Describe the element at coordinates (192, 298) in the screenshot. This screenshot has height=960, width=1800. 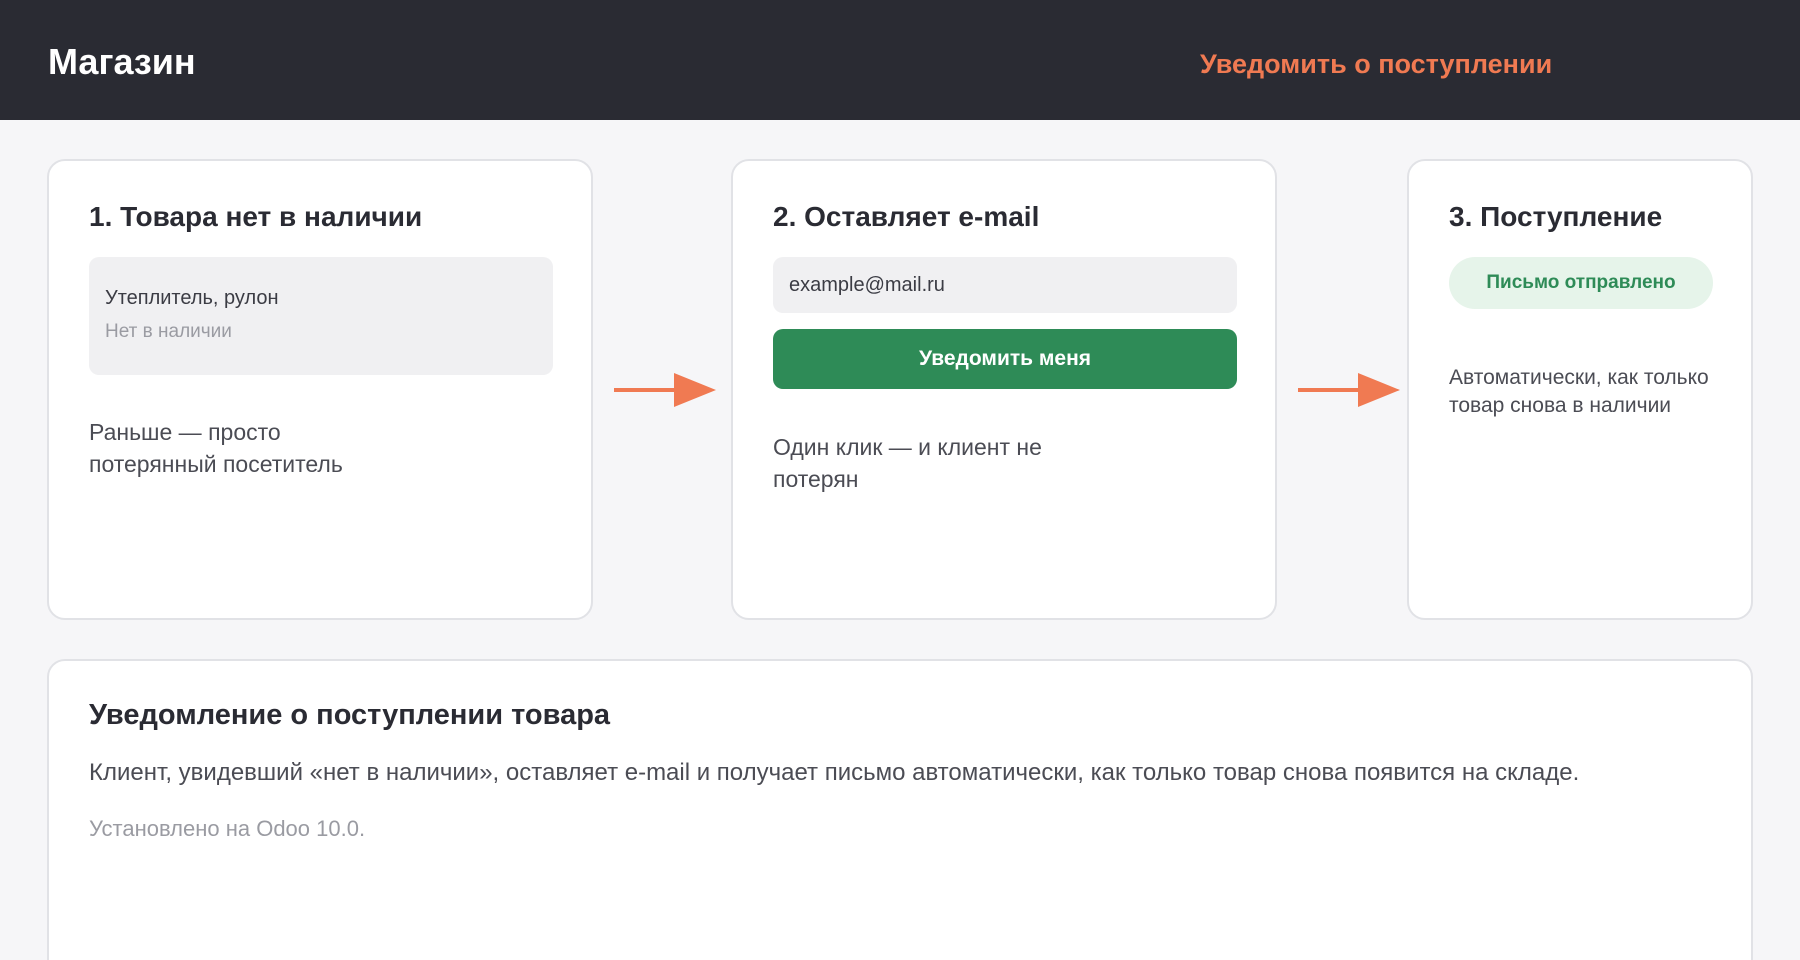
I see `product-name: Утеплитель, рулон` at that location.